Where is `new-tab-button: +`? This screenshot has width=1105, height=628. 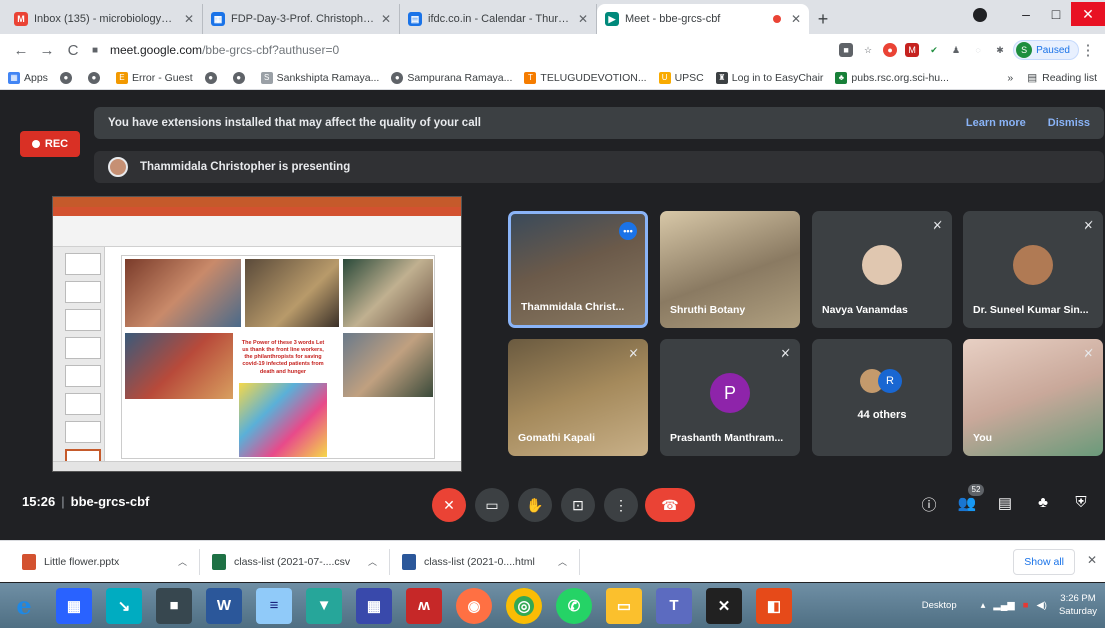
new-tab-button: + is located at coordinates (823, 19).